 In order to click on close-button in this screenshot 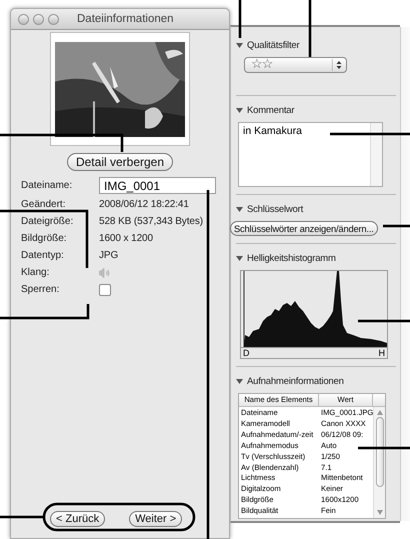, I will do `click(23, 19)`.